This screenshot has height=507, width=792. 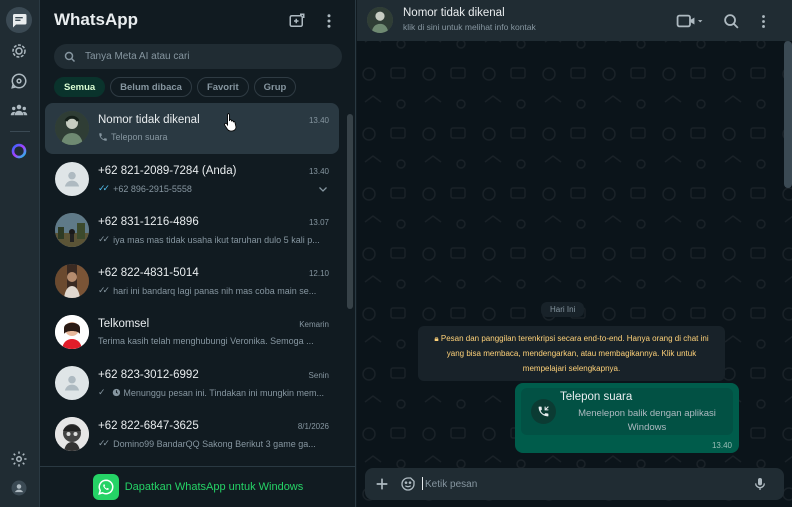 I want to click on chat-name: Telkomsel, so click(x=124, y=324).